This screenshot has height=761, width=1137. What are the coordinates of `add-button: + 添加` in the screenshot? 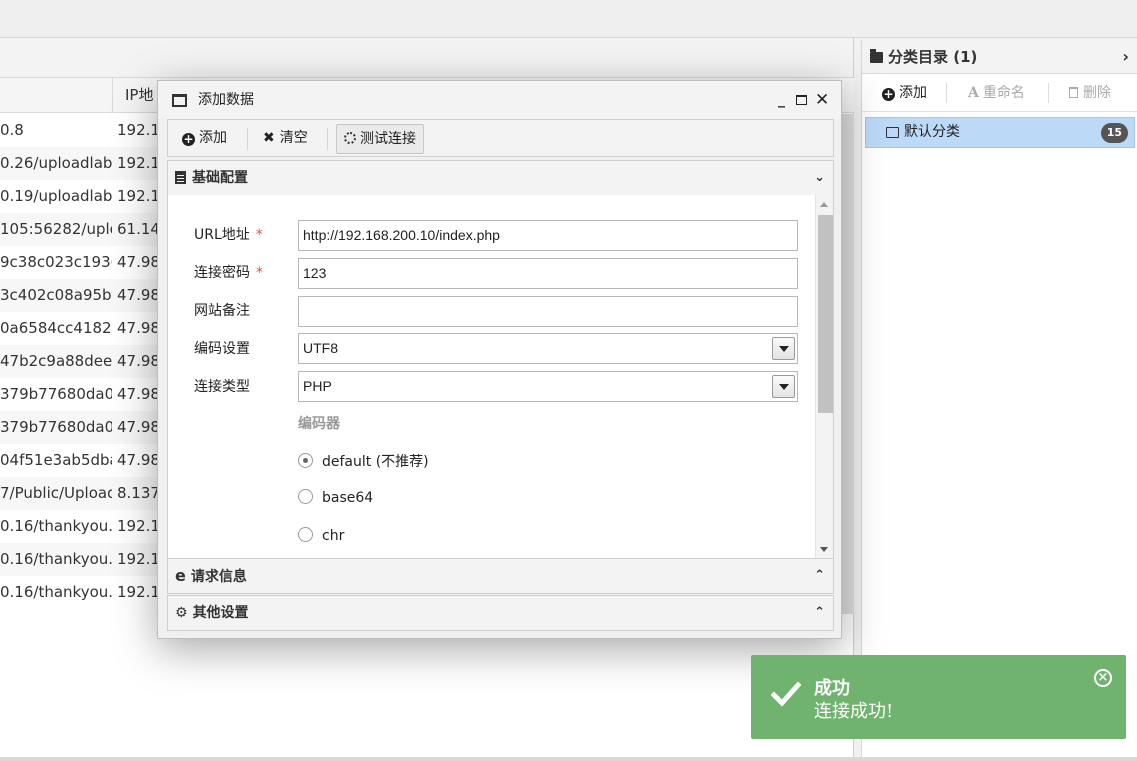 It's located at (204, 138).